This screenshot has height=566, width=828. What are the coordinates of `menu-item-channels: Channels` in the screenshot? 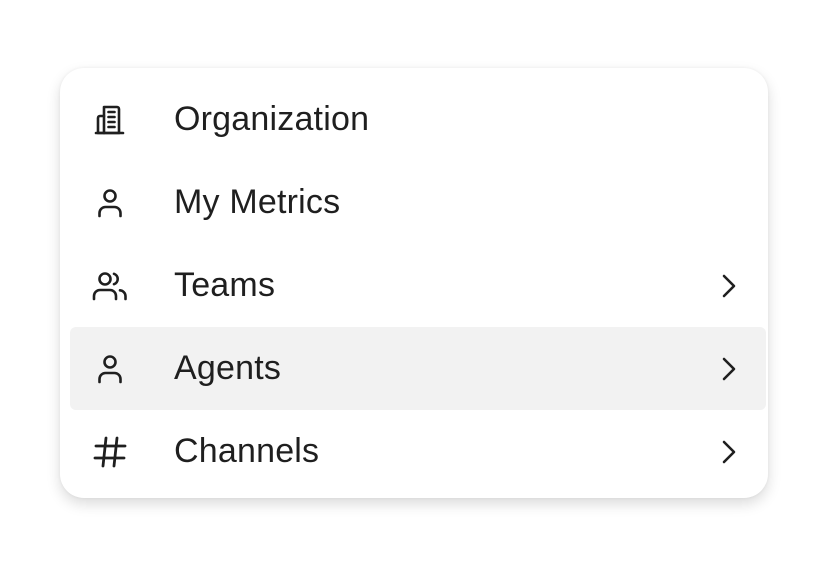 It's located at (418, 451).